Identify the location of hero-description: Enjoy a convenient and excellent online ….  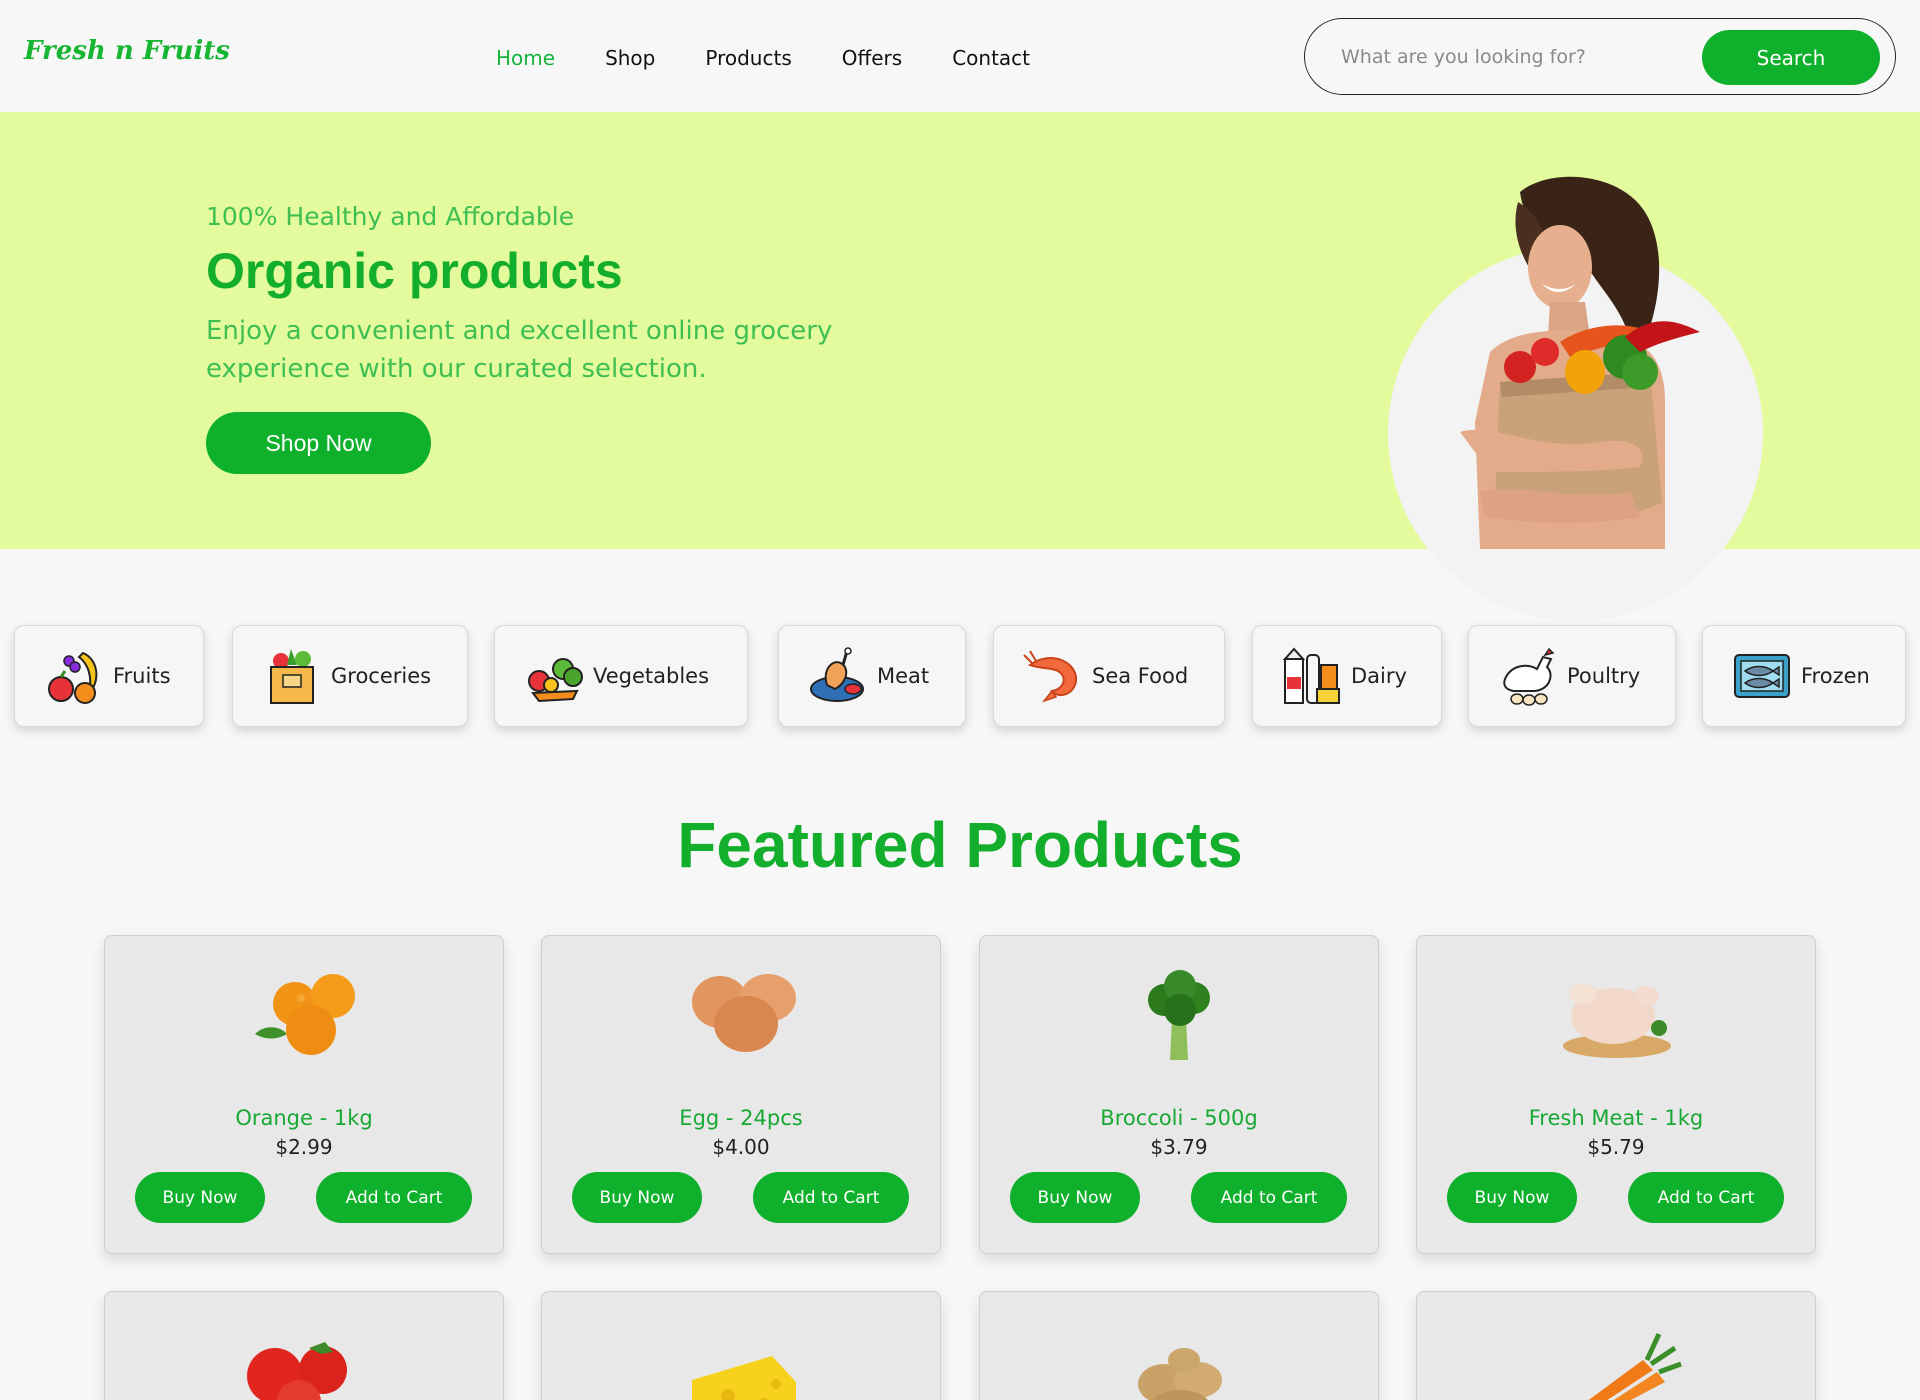
(519, 350).